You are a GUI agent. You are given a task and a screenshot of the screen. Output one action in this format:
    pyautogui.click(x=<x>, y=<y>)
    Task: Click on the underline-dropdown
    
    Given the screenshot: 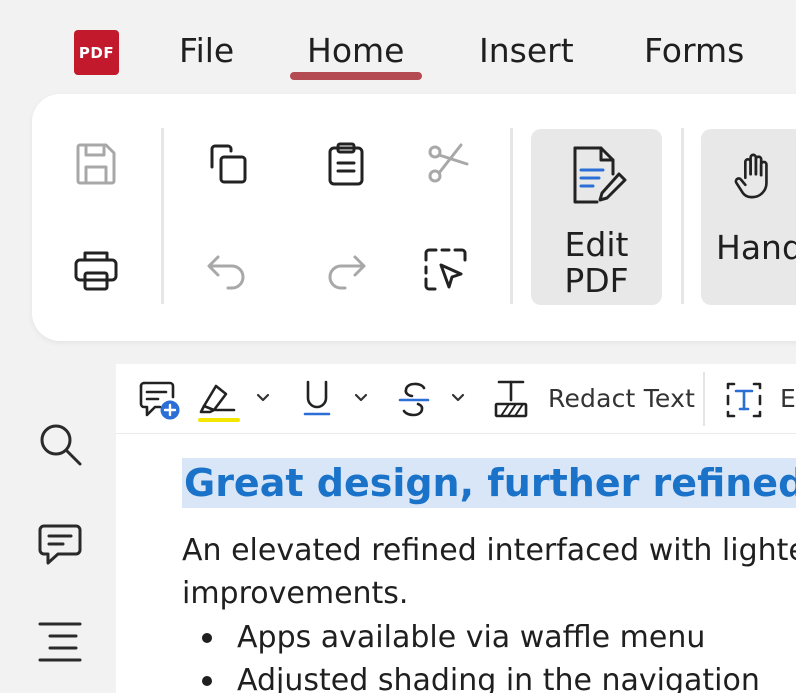 What is the action you would take?
    pyautogui.click(x=361, y=398)
    